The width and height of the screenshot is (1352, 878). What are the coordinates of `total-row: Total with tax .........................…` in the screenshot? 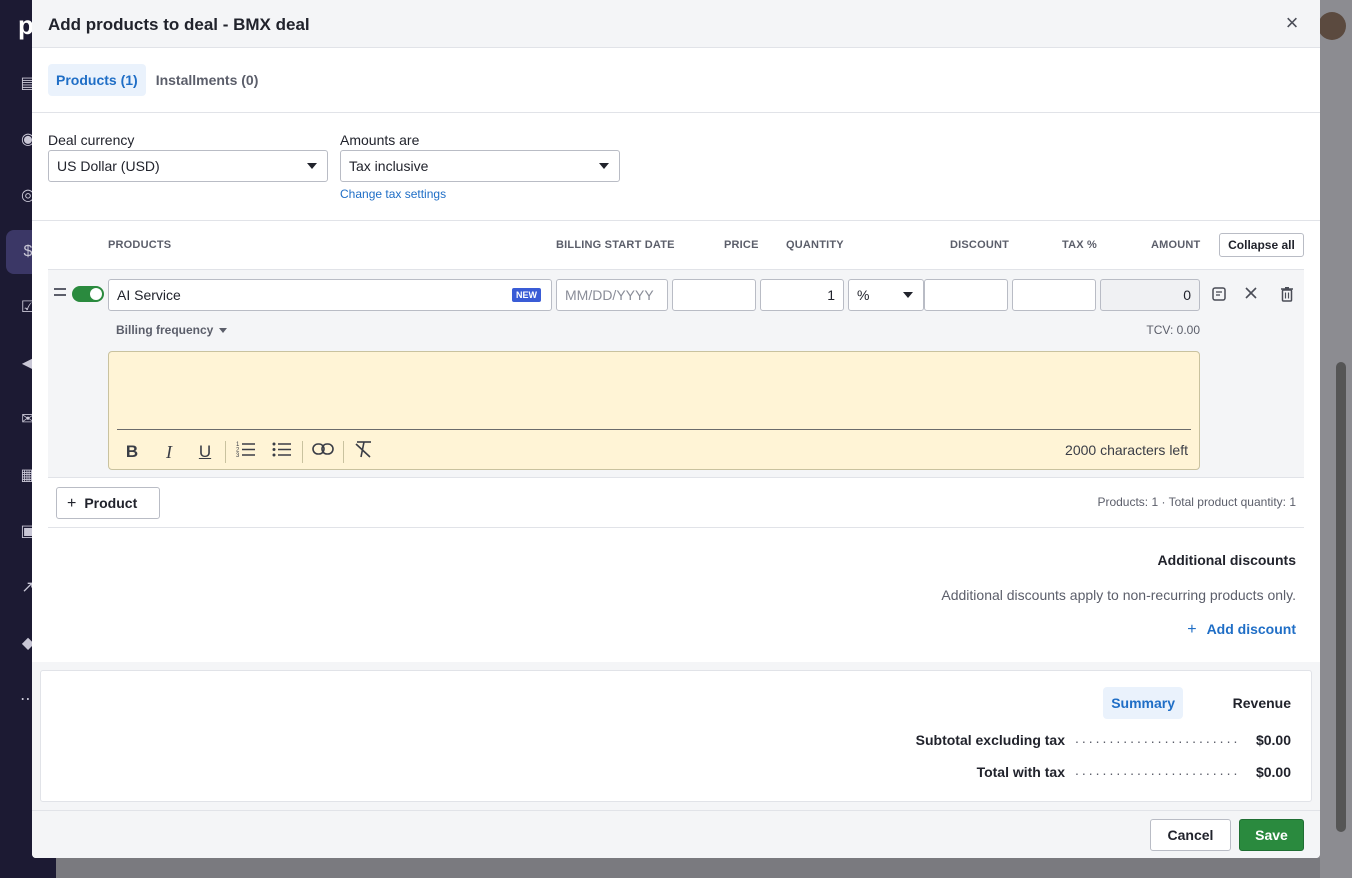 It's located at (1091, 772).